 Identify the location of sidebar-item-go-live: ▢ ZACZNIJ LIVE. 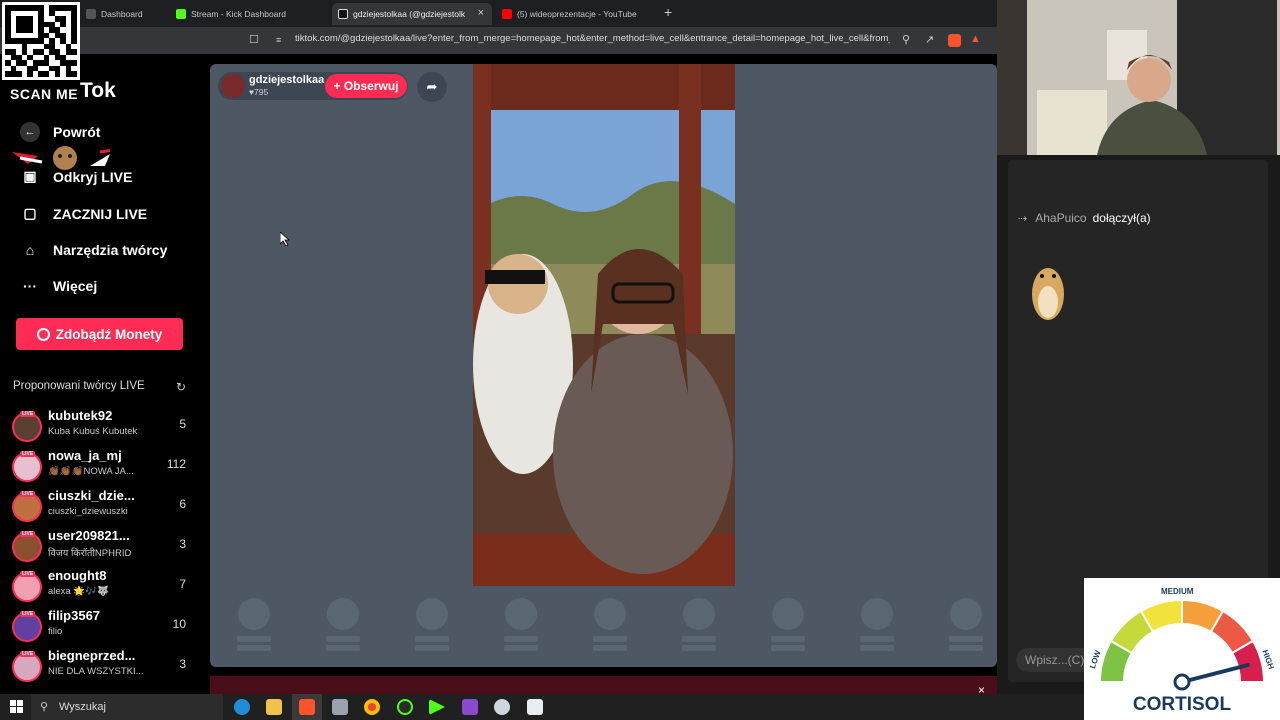
(83, 213).